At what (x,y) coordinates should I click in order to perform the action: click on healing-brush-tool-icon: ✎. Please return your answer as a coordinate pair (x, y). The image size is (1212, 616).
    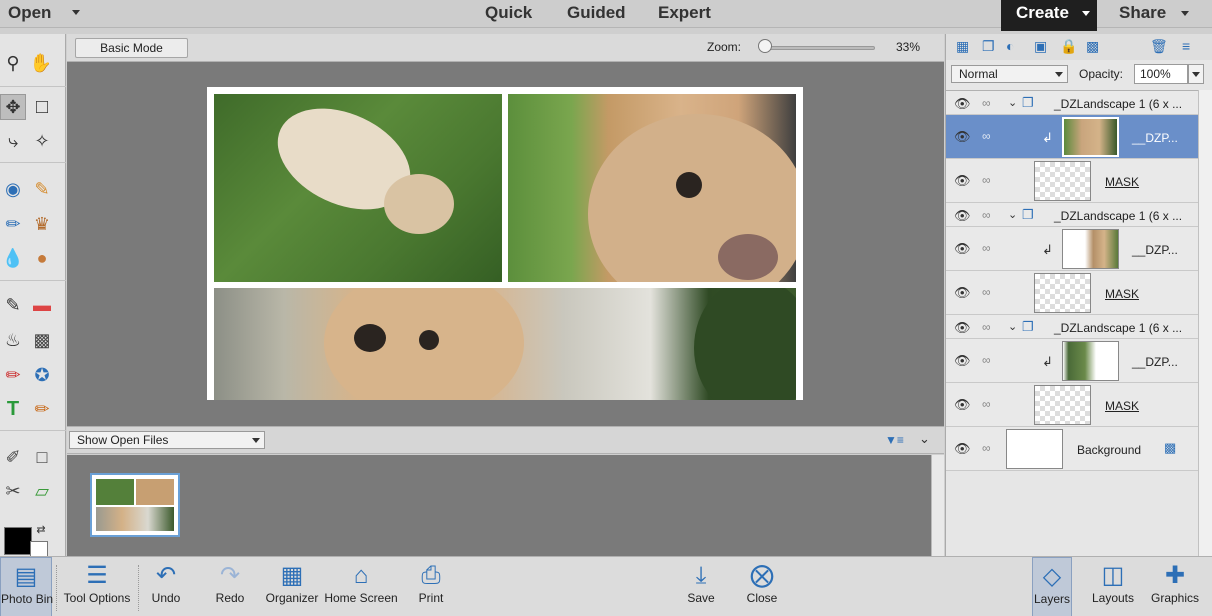
    Looking at the image, I should click on (42, 189).